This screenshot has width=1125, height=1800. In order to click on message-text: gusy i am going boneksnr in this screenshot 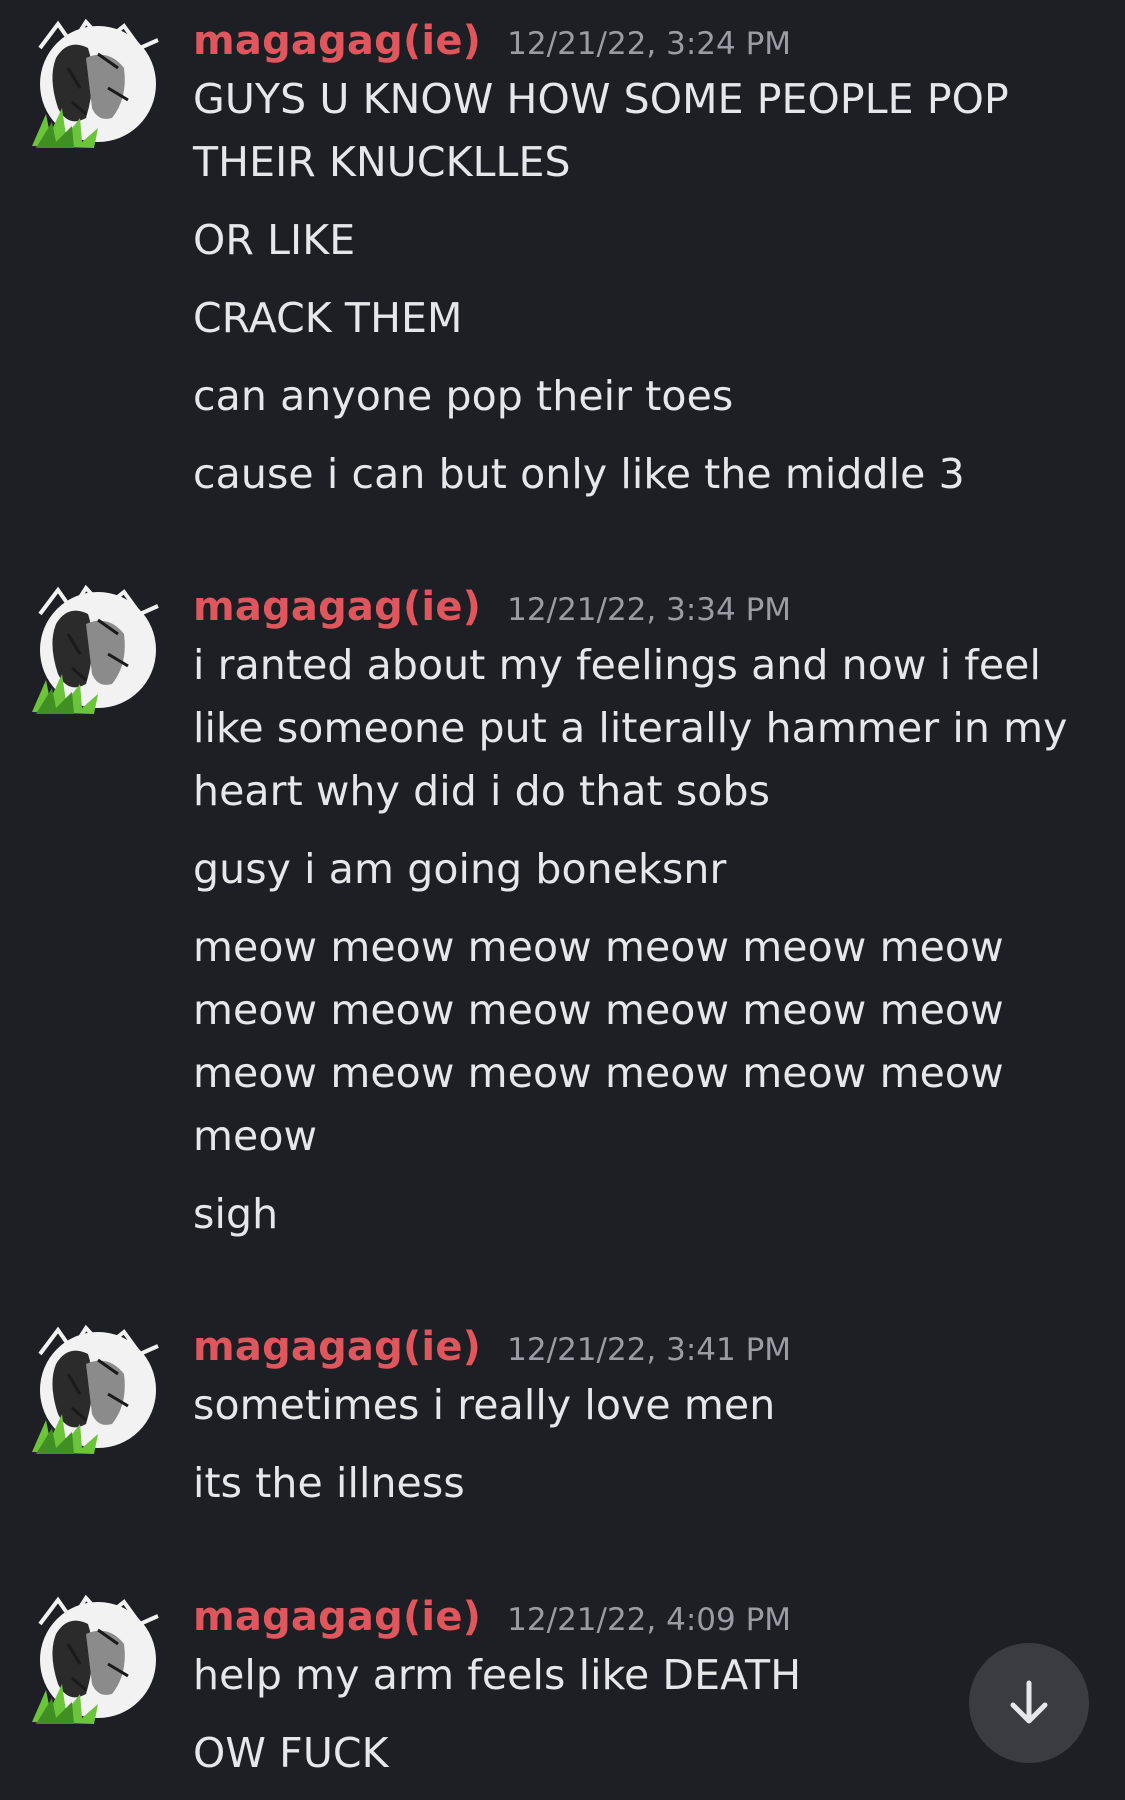, I will do `click(633, 869)`.